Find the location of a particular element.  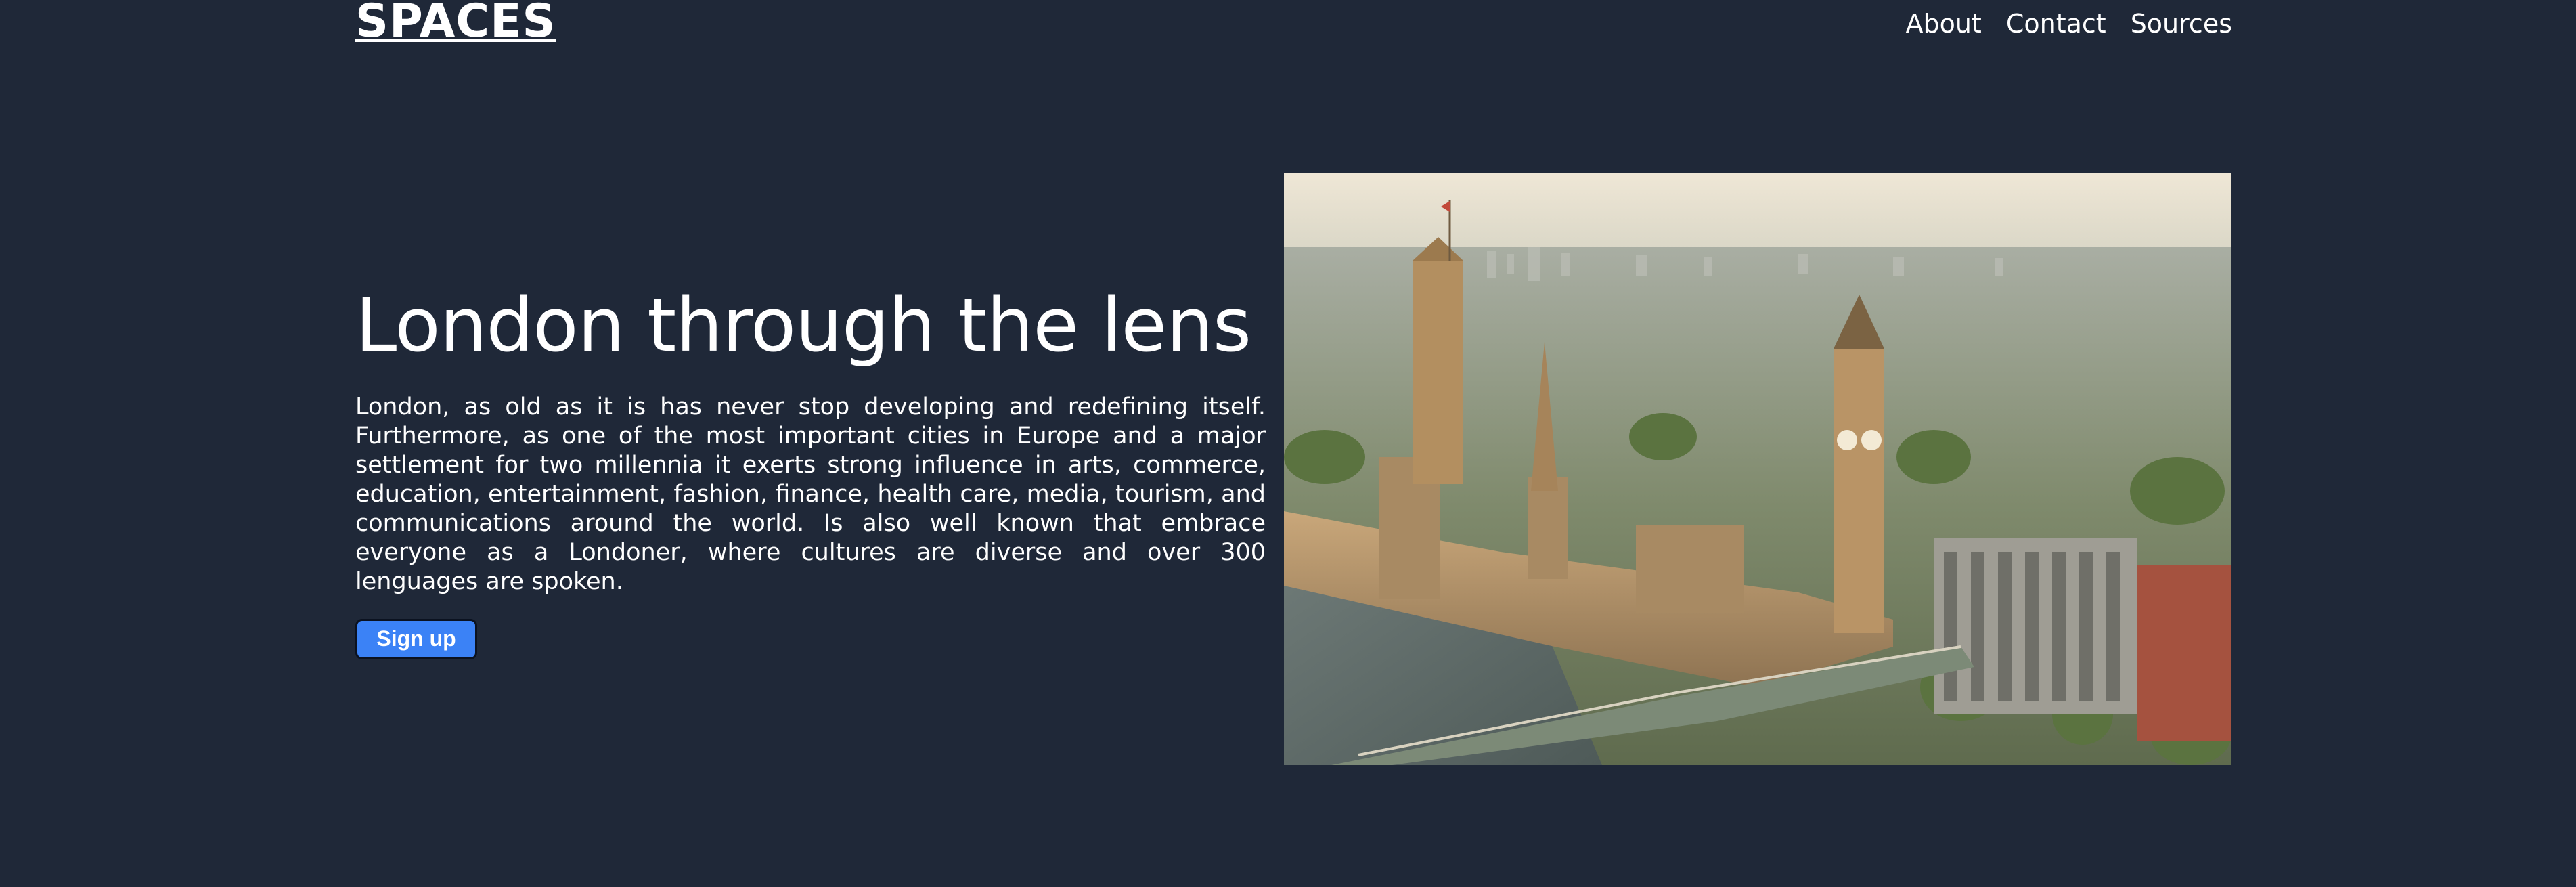

nav-sources-link: Sources is located at coordinates (2181, 24).